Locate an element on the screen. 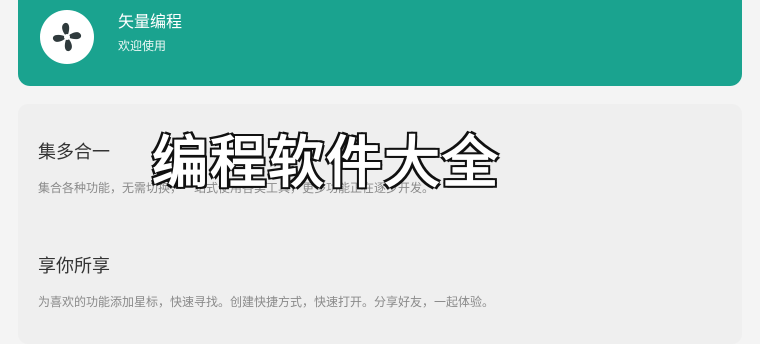 The height and width of the screenshot is (344, 760). section-desc-enjoy: 为喜欢的功能添加星标，快速寻找。创建快捷方式，快速打开。分享好友，一起体验。 is located at coordinates (266, 302).